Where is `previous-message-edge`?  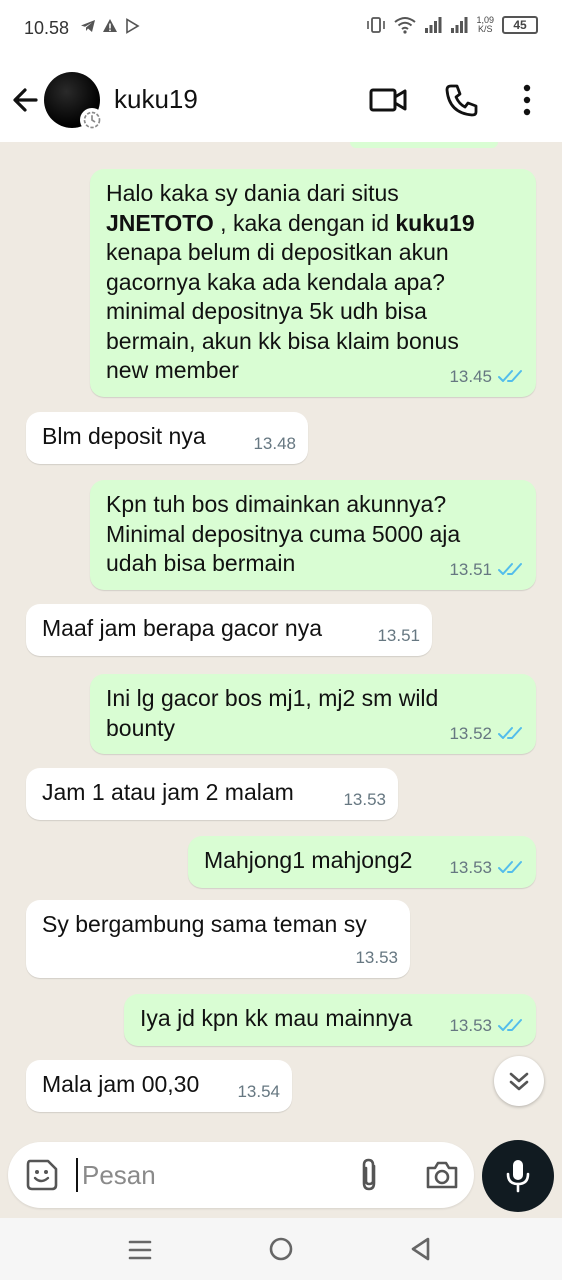
previous-message-edge is located at coordinates (424, 145).